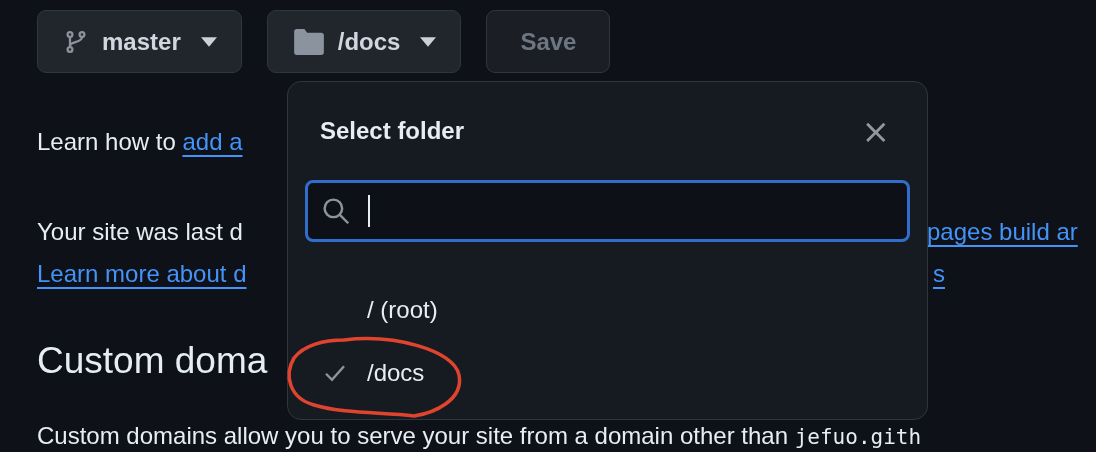 The height and width of the screenshot is (452, 1096). What do you see at coordinates (939, 274) in the screenshot?
I see `link: s` at bounding box center [939, 274].